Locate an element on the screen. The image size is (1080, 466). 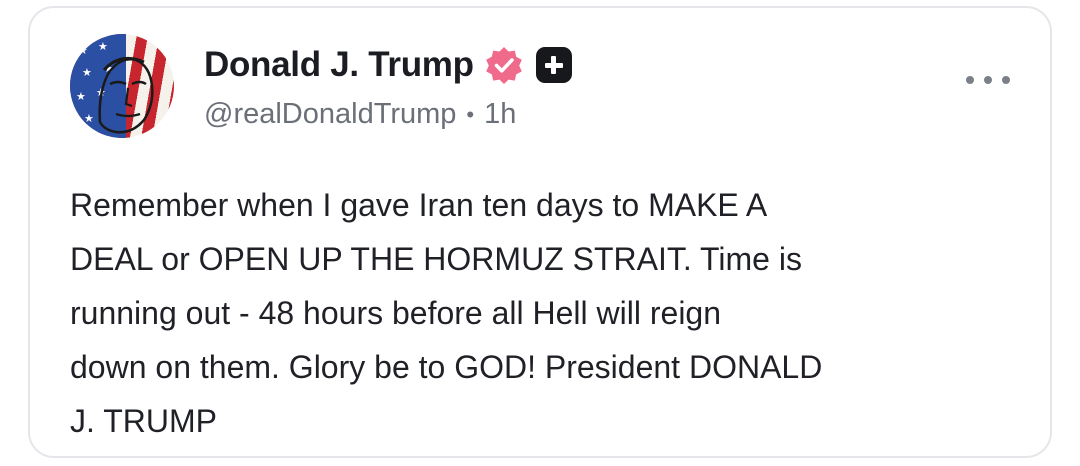
plus-badge-icon is located at coordinates (553, 65).